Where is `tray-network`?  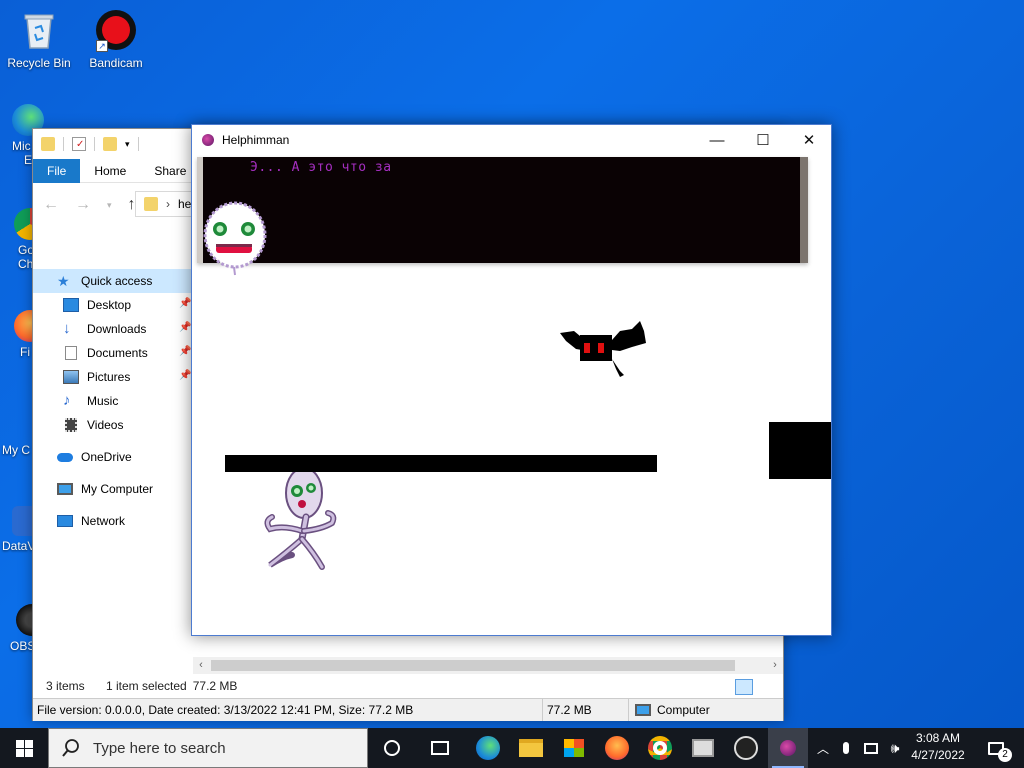 tray-network is located at coordinates (871, 748).